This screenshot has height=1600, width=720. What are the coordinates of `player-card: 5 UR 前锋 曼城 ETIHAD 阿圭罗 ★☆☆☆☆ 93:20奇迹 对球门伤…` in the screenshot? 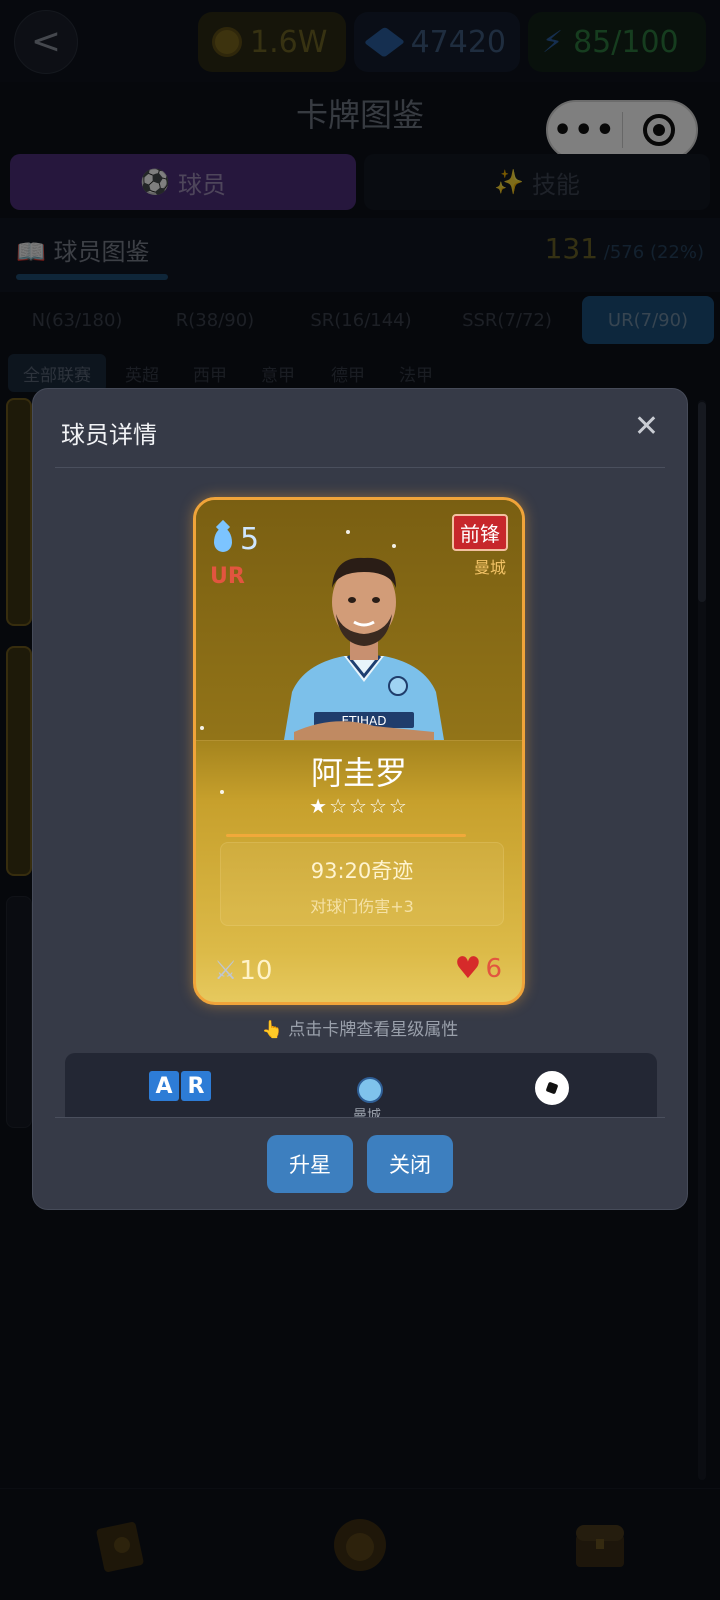 It's located at (359, 751).